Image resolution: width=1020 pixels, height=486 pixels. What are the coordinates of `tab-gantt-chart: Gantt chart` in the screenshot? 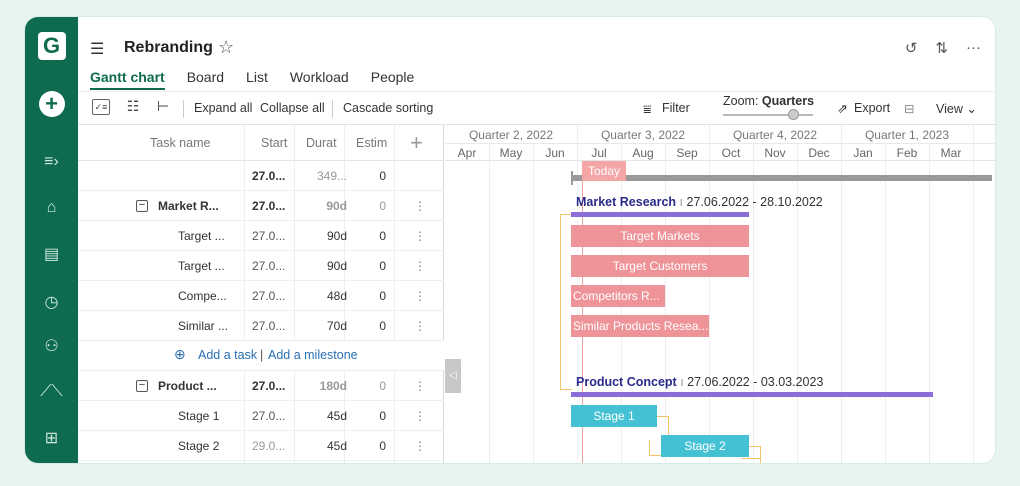 It's located at (127, 79).